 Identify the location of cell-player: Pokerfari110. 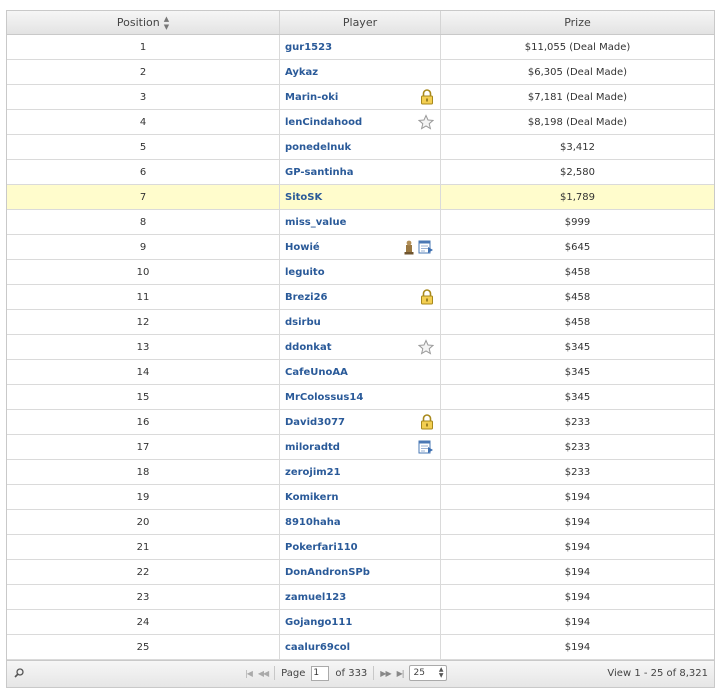
(360, 547).